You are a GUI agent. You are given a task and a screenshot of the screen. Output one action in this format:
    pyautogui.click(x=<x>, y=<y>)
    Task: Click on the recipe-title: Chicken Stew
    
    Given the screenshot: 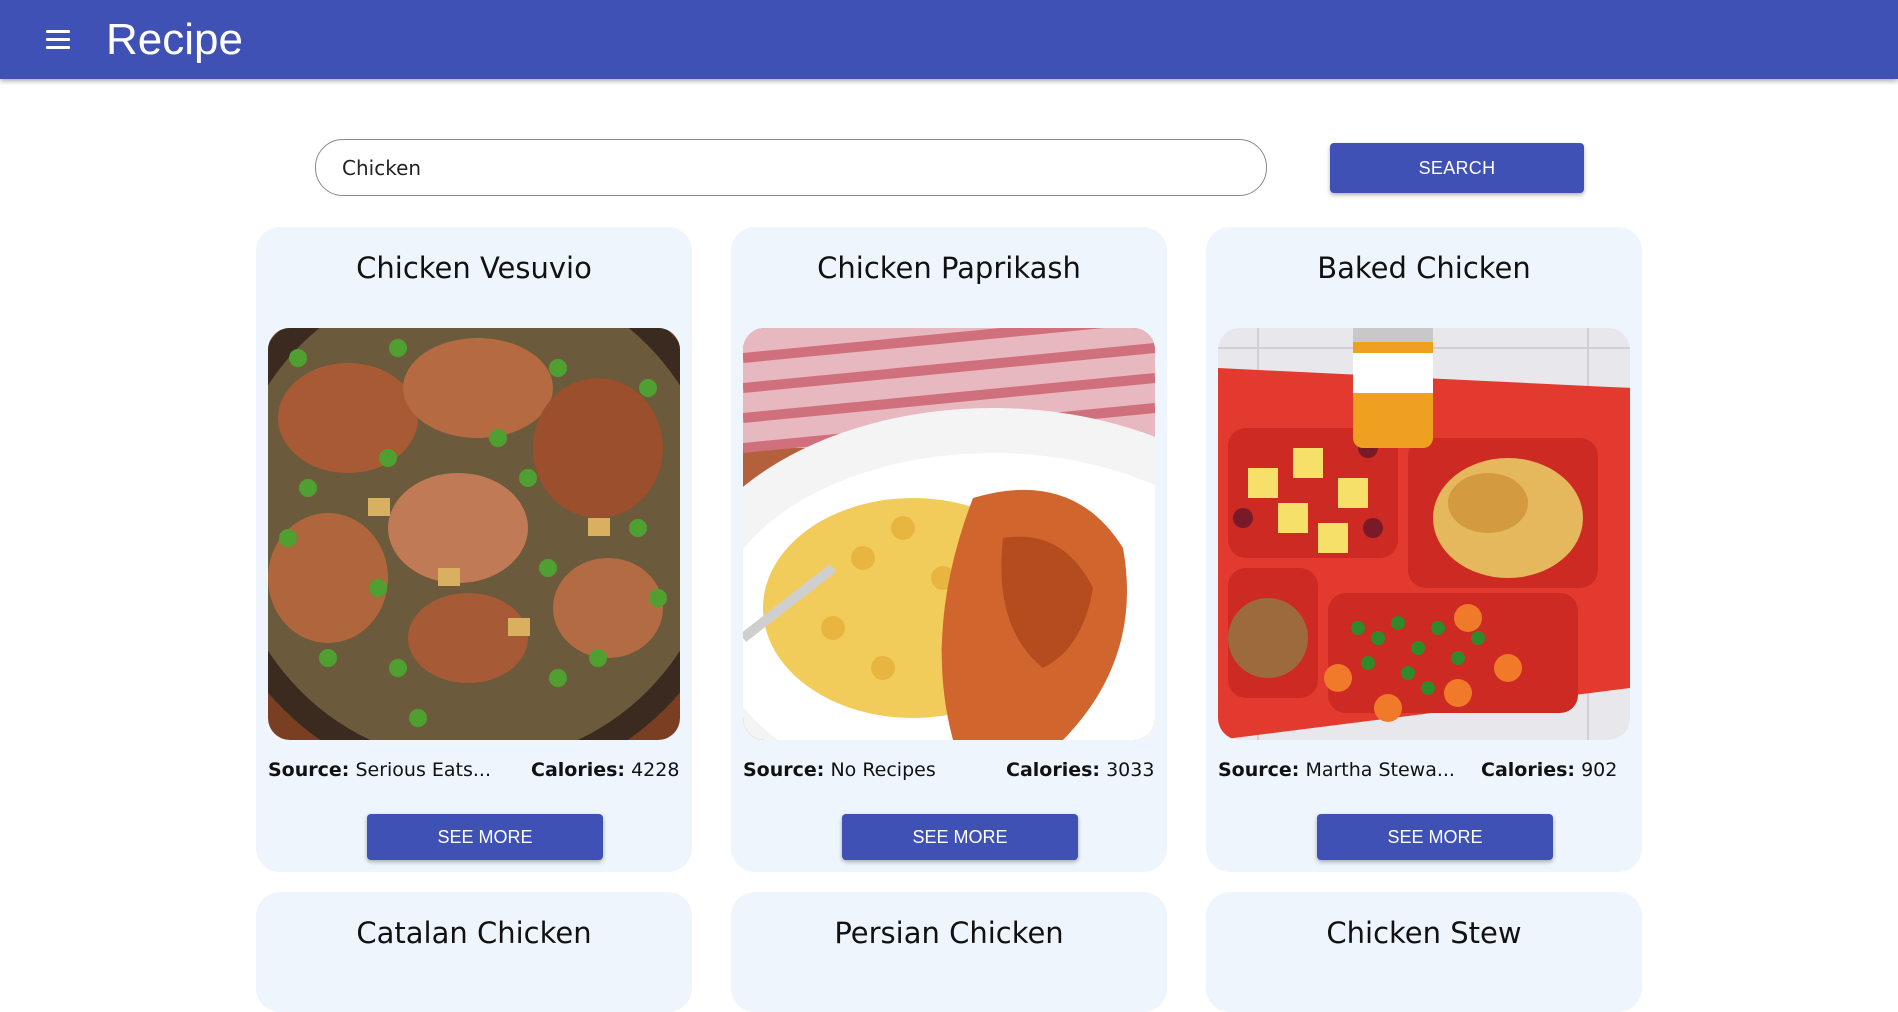 What is the action you would take?
    pyautogui.click(x=1424, y=933)
    